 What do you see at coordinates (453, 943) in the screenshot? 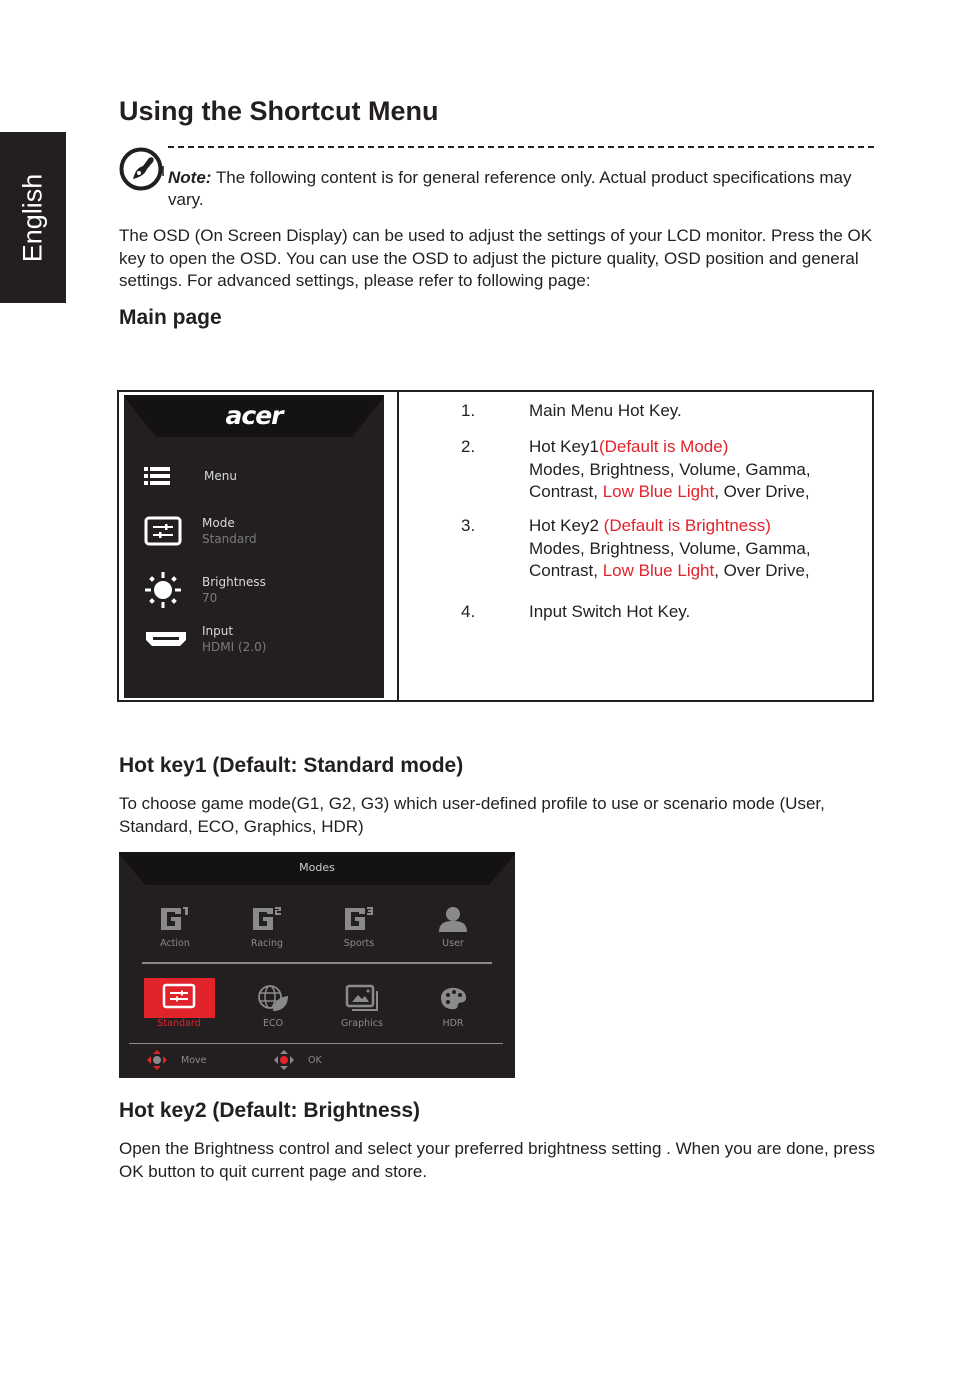
I see `mode-label: User` at bounding box center [453, 943].